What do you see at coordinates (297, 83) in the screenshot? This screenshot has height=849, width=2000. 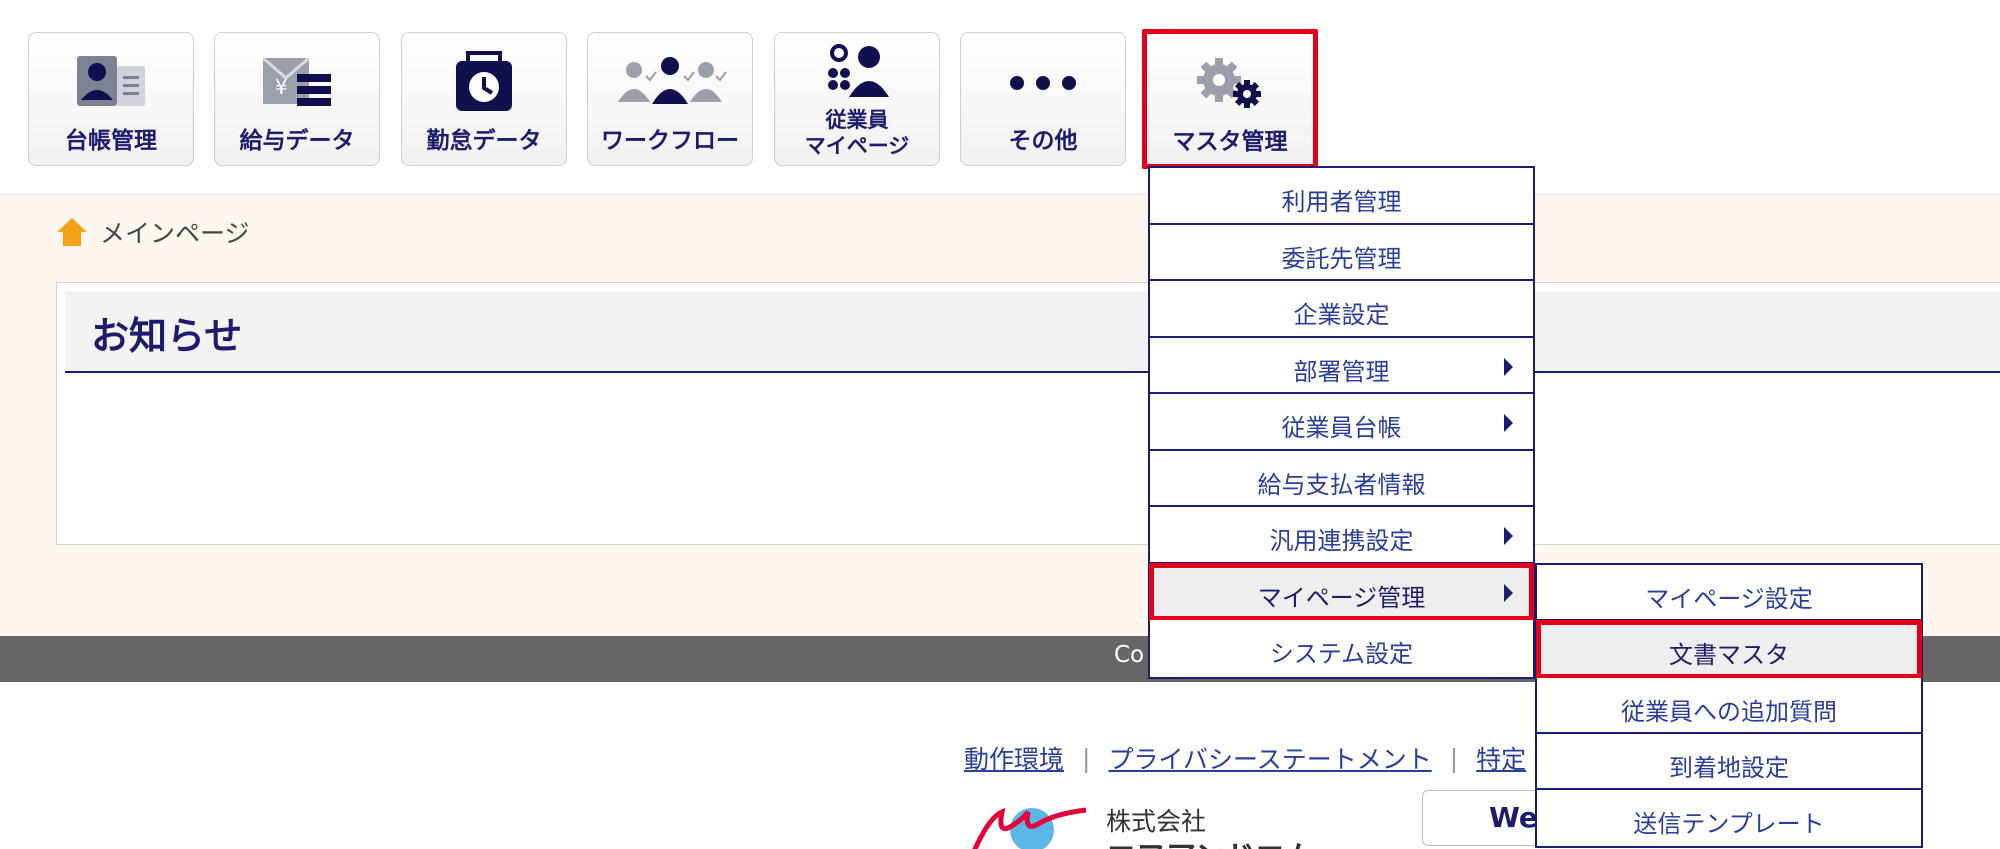 I see `payroll-icon: ¥` at bounding box center [297, 83].